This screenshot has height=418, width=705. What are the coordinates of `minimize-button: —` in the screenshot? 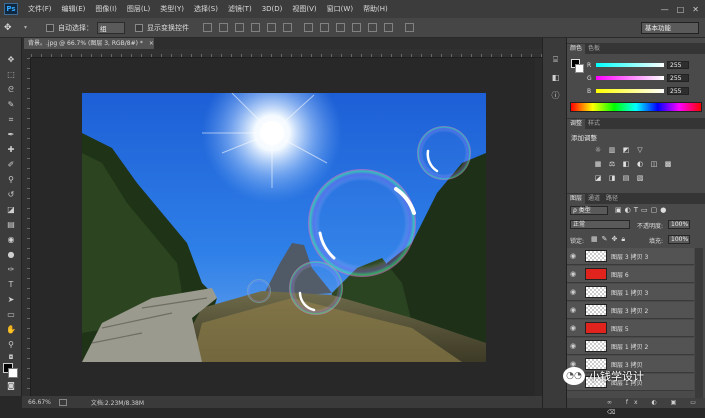 It's located at (665, 9).